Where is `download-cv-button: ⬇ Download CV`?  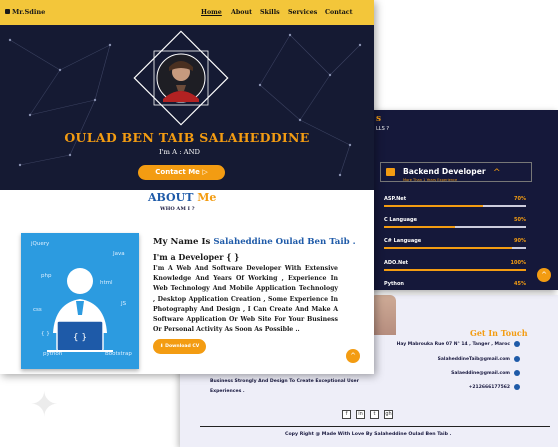 download-cv-button: ⬇ Download CV is located at coordinates (179, 346).